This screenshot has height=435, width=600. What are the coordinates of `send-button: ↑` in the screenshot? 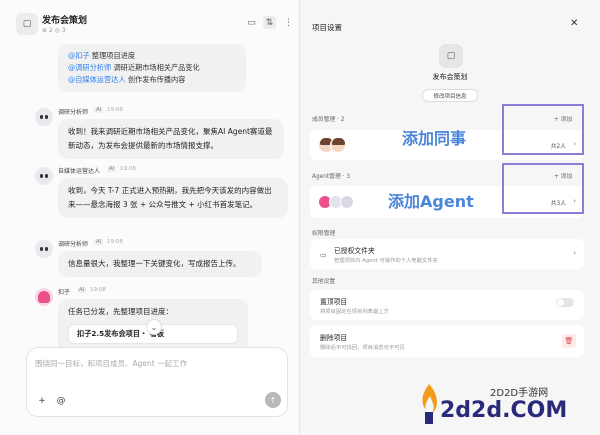 It's located at (273, 400).